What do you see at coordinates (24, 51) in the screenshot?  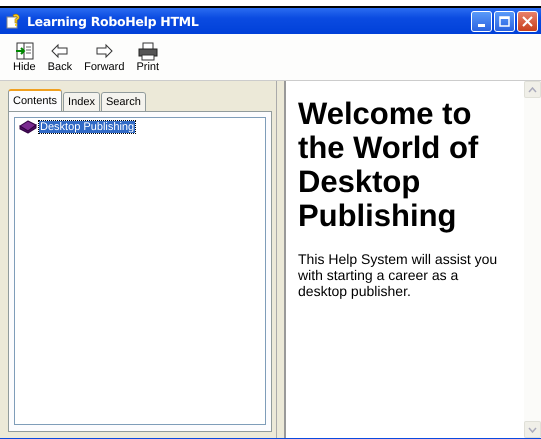 I see `hide-pane-icon` at bounding box center [24, 51].